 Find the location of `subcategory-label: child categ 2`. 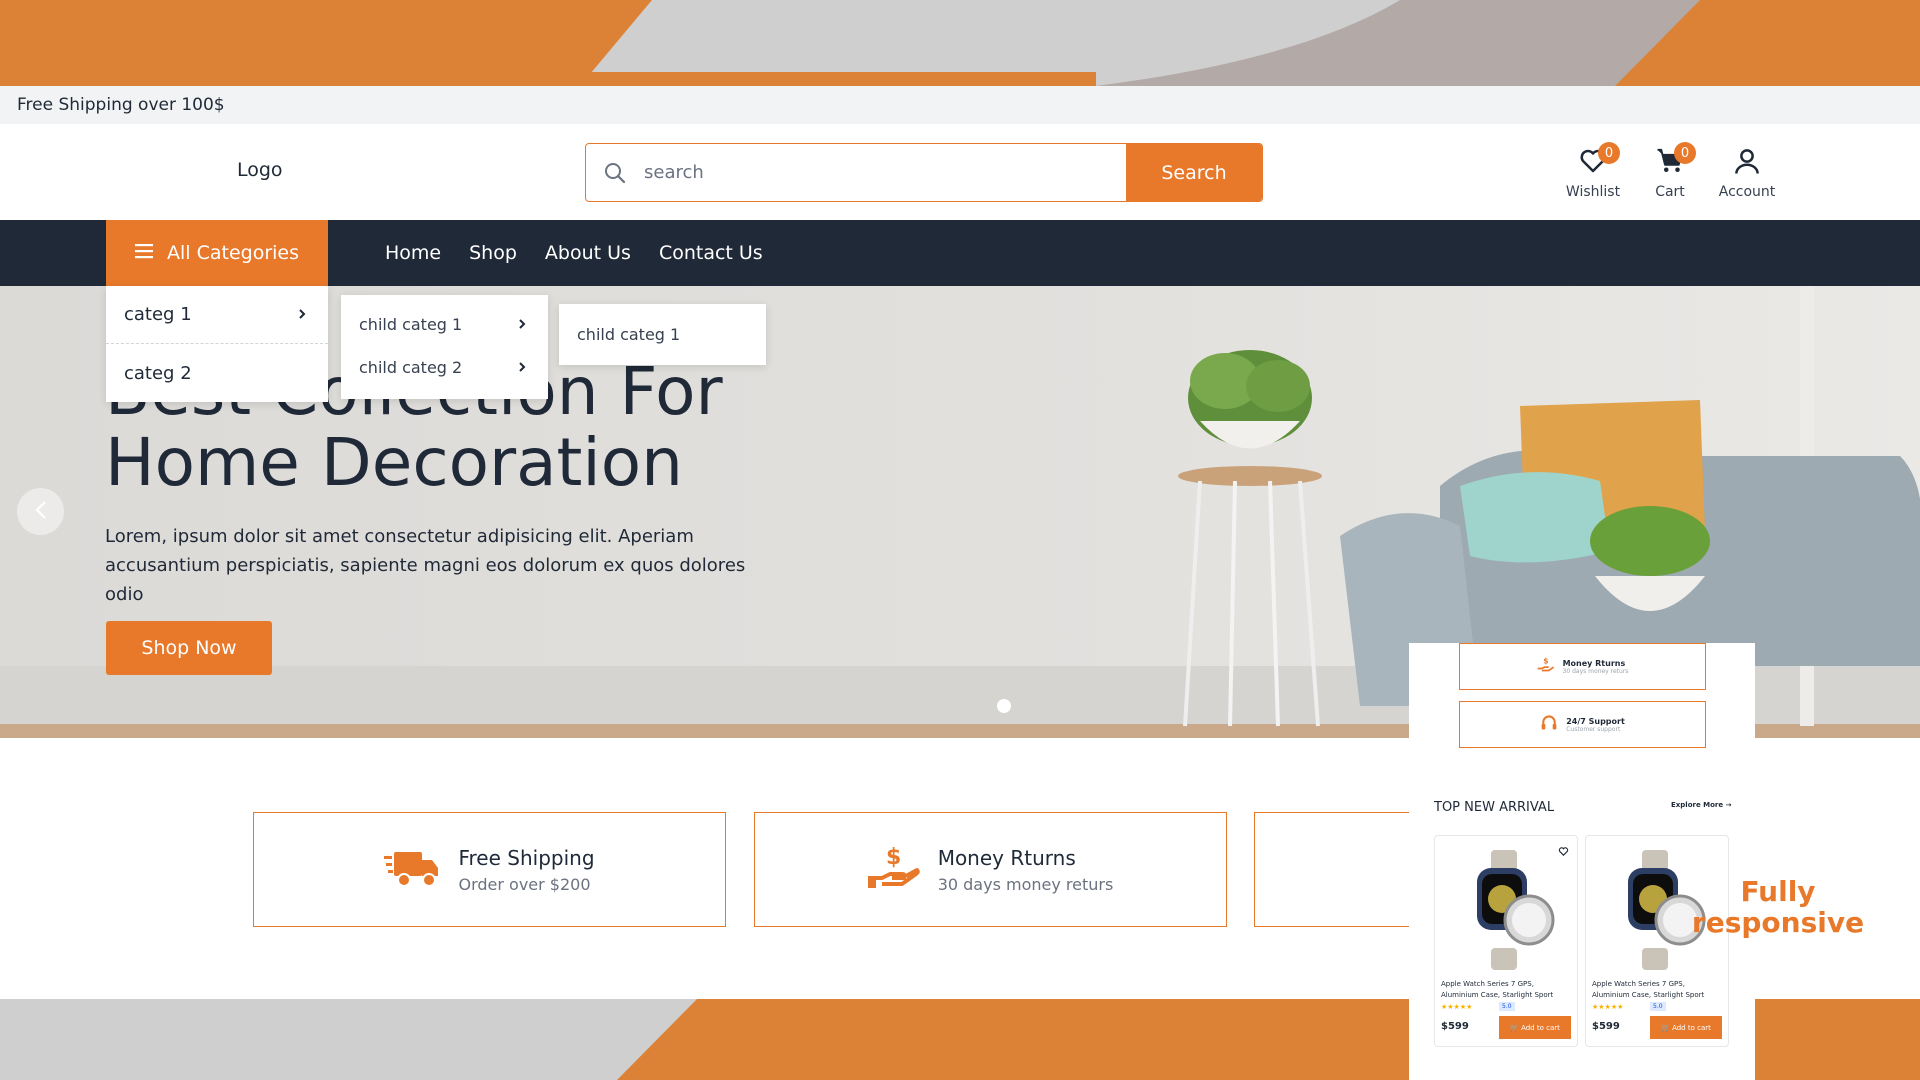

subcategory-label: child categ 2 is located at coordinates (411, 367).